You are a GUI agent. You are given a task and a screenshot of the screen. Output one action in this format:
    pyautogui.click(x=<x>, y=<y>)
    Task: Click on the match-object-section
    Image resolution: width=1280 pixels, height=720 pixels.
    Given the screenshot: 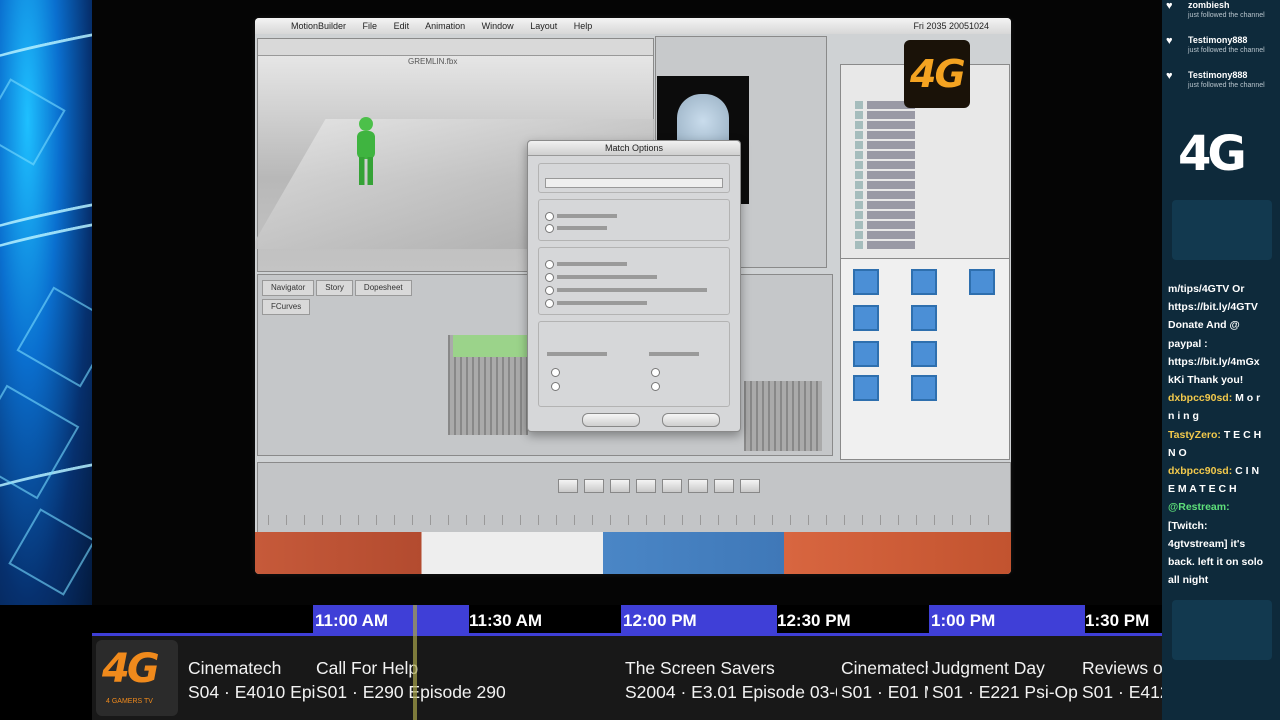 What is the action you would take?
    pyautogui.click(x=634, y=178)
    